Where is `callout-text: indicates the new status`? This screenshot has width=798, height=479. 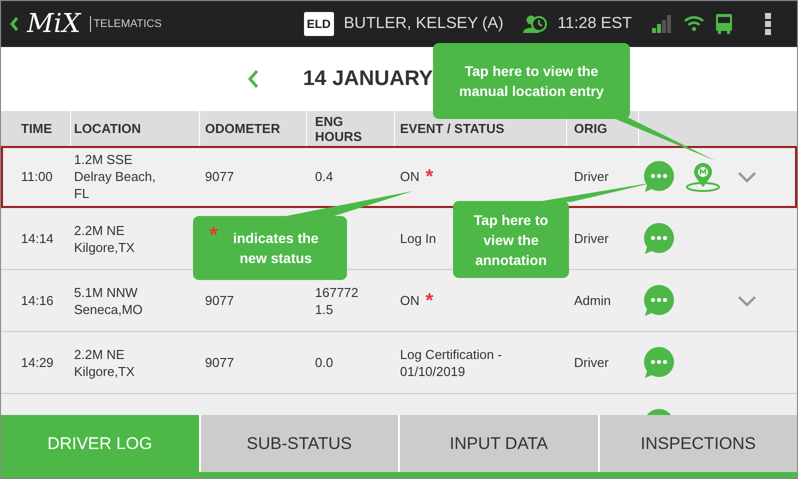
callout-text: indicates the new status is located at coordinates (276, 248).